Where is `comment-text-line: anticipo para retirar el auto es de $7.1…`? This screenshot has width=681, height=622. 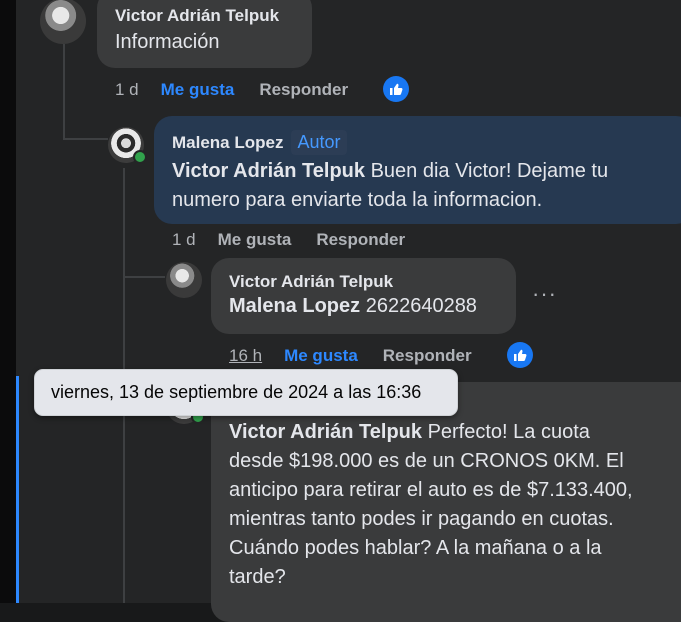 comment-text-line: anticipo para retirar el auto es de $7.1… is located at coordinates (431, 490).